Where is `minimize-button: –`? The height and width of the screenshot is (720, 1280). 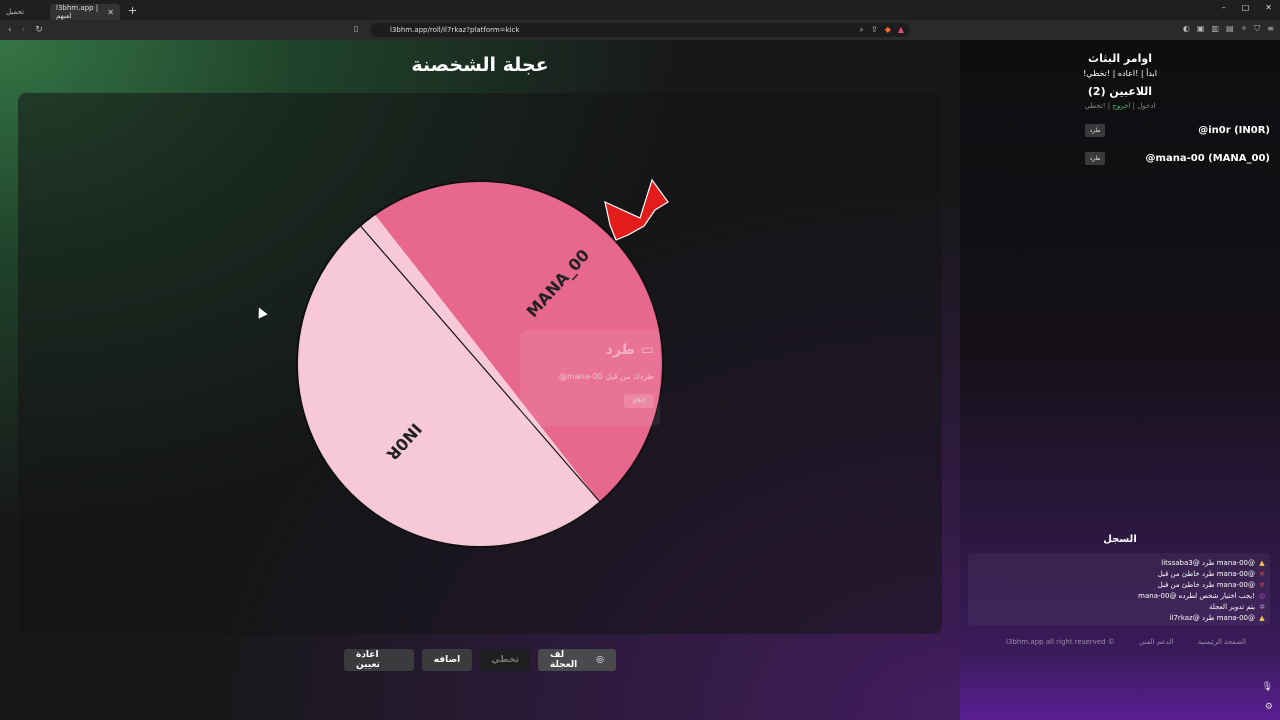 minimize-button: – is located at coordinates (1224, 7).